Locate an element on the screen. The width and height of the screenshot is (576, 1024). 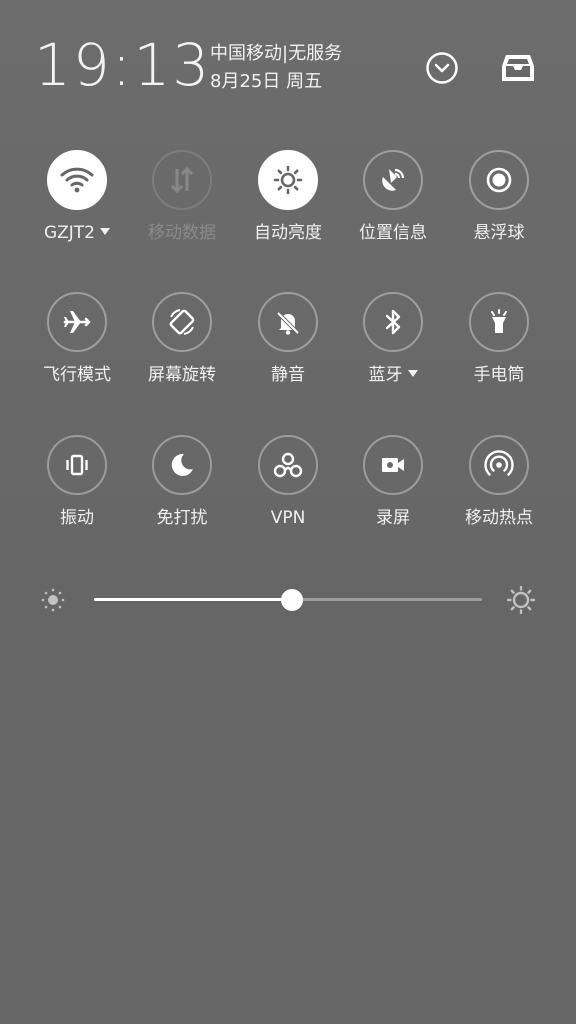
tile-mobile-data: 移动数据 is located at coordinates (182, 197).